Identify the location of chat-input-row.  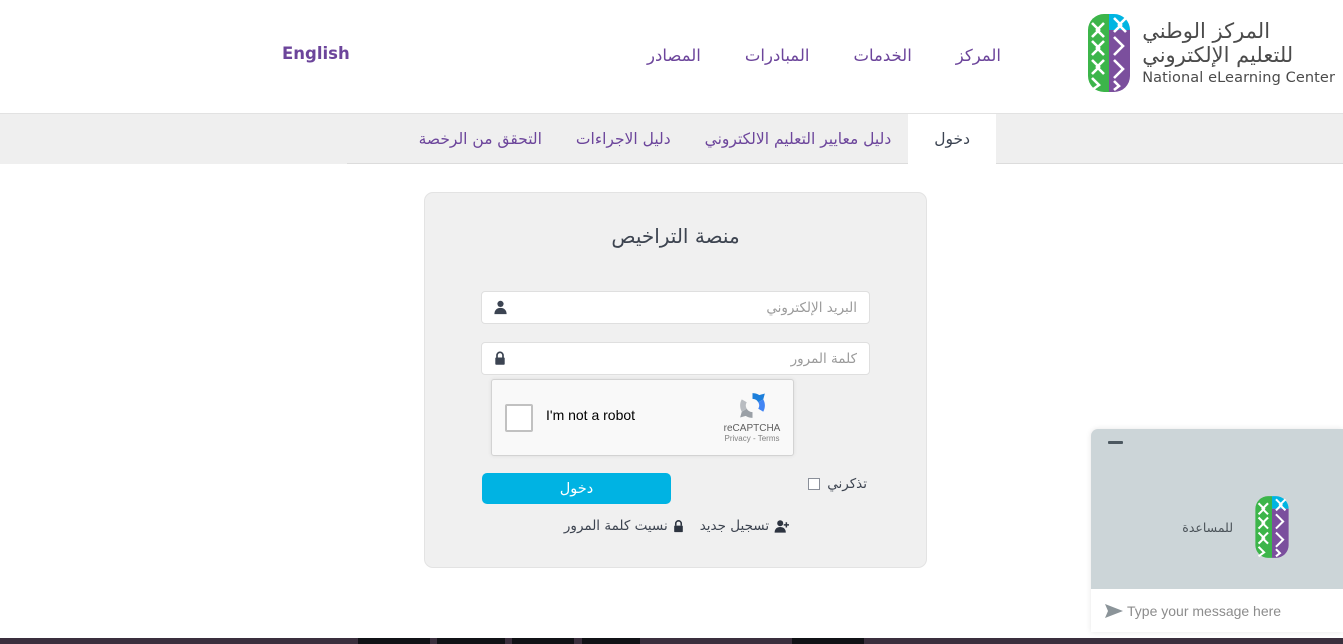
(1217, 610).